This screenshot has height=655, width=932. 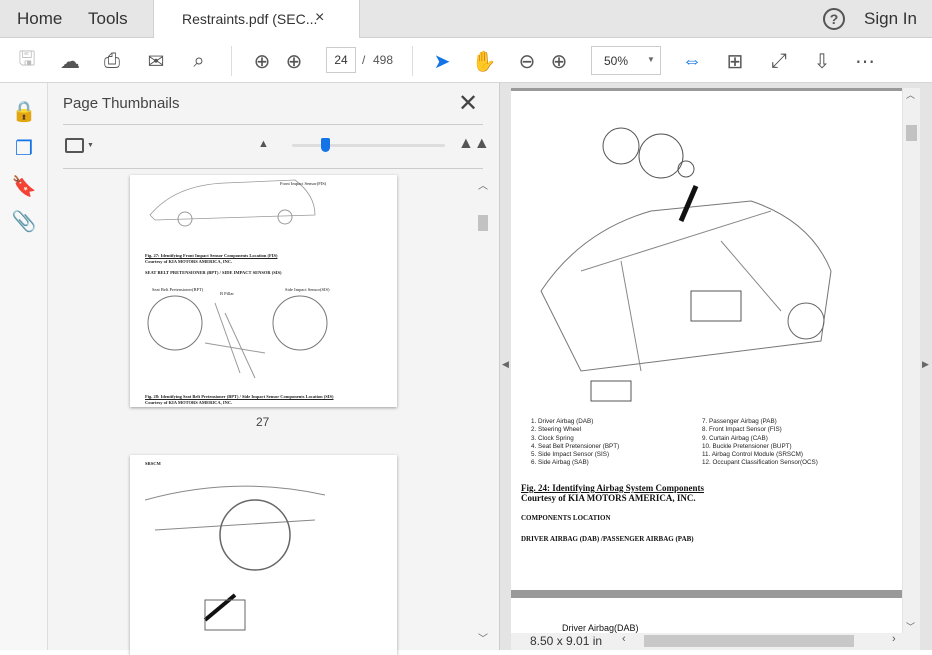 I want to click on tab-home: Home, so click(x=39, y=19).